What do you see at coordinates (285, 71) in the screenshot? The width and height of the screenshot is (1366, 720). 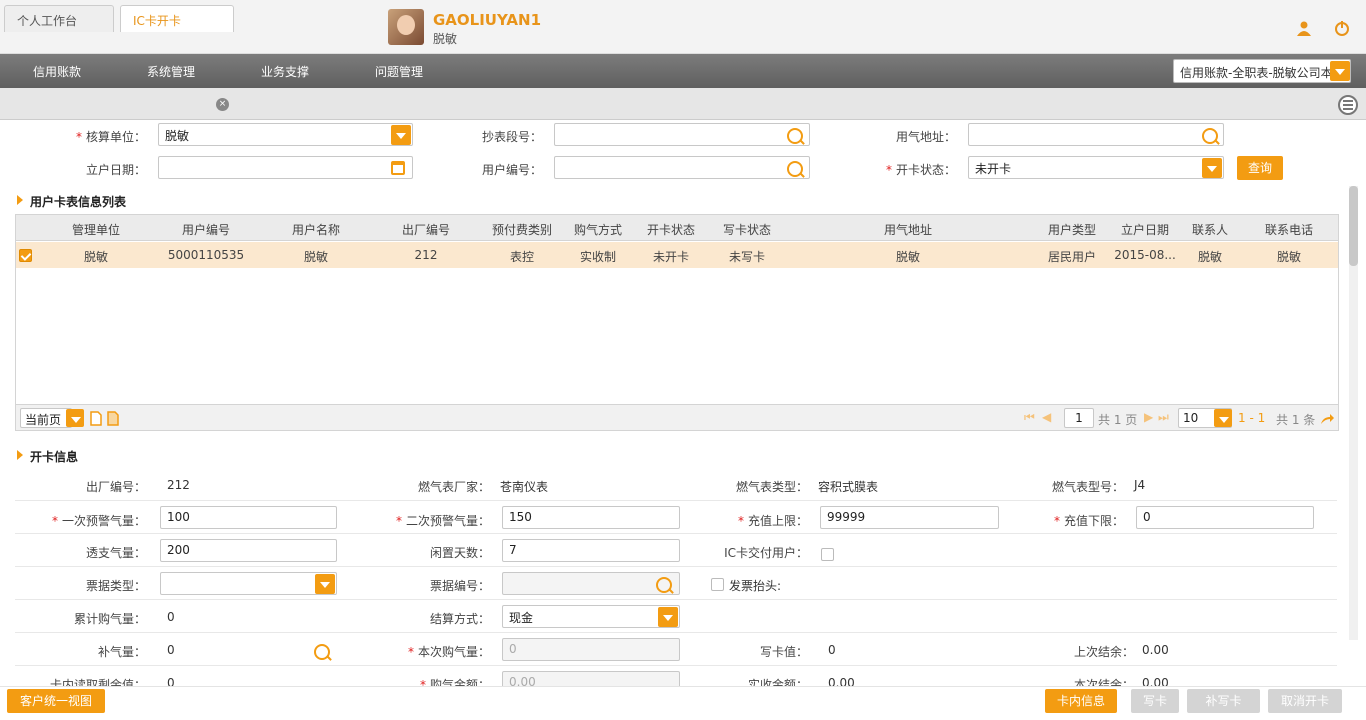 I see `nav-business: 业务支撑` at bounding box center [285, 71].